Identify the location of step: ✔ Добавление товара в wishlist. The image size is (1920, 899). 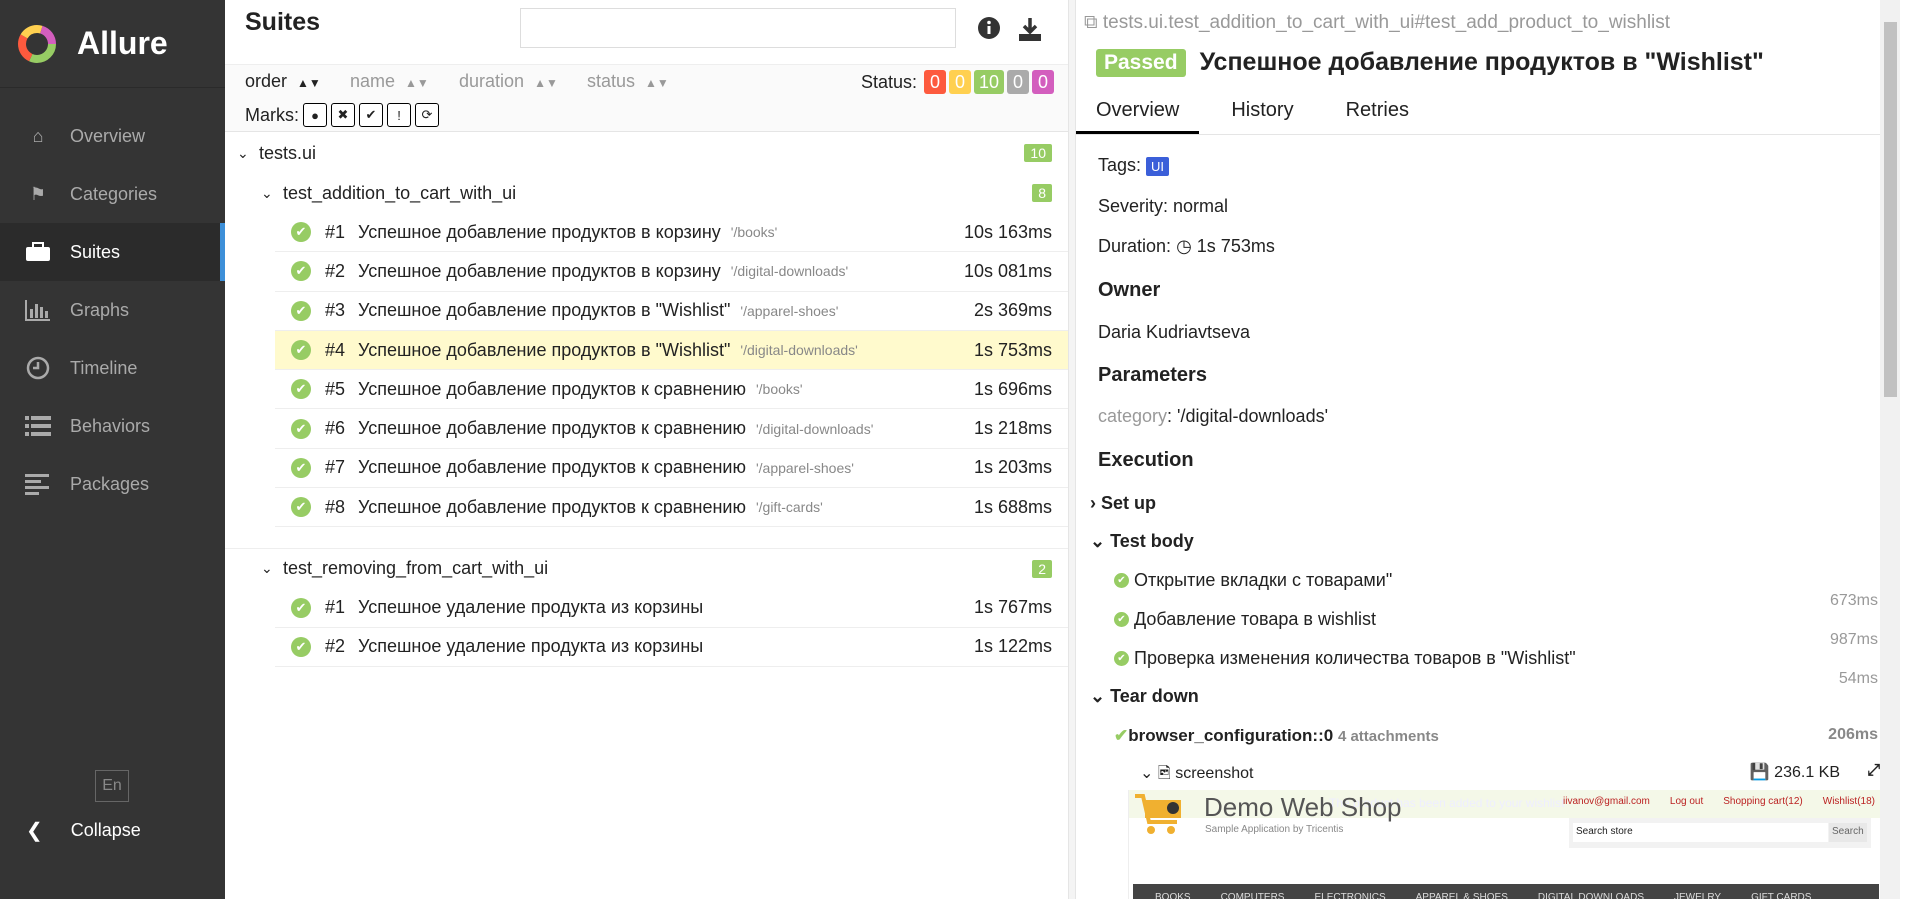
(1245, 619).